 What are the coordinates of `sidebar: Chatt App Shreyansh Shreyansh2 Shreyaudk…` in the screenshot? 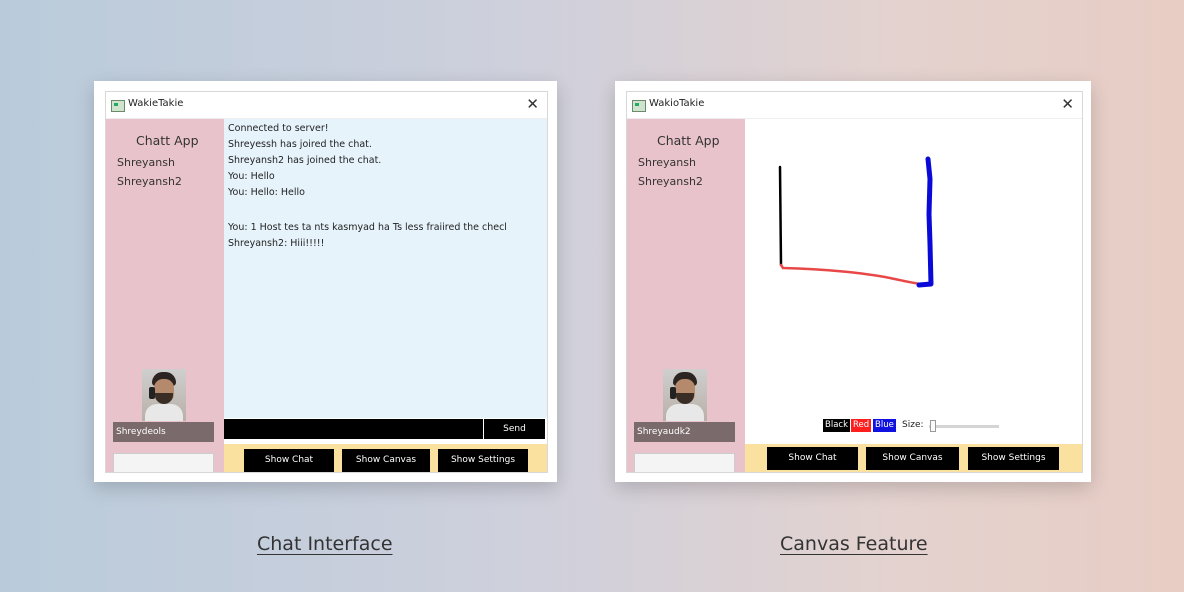 It's located at (686, 295).